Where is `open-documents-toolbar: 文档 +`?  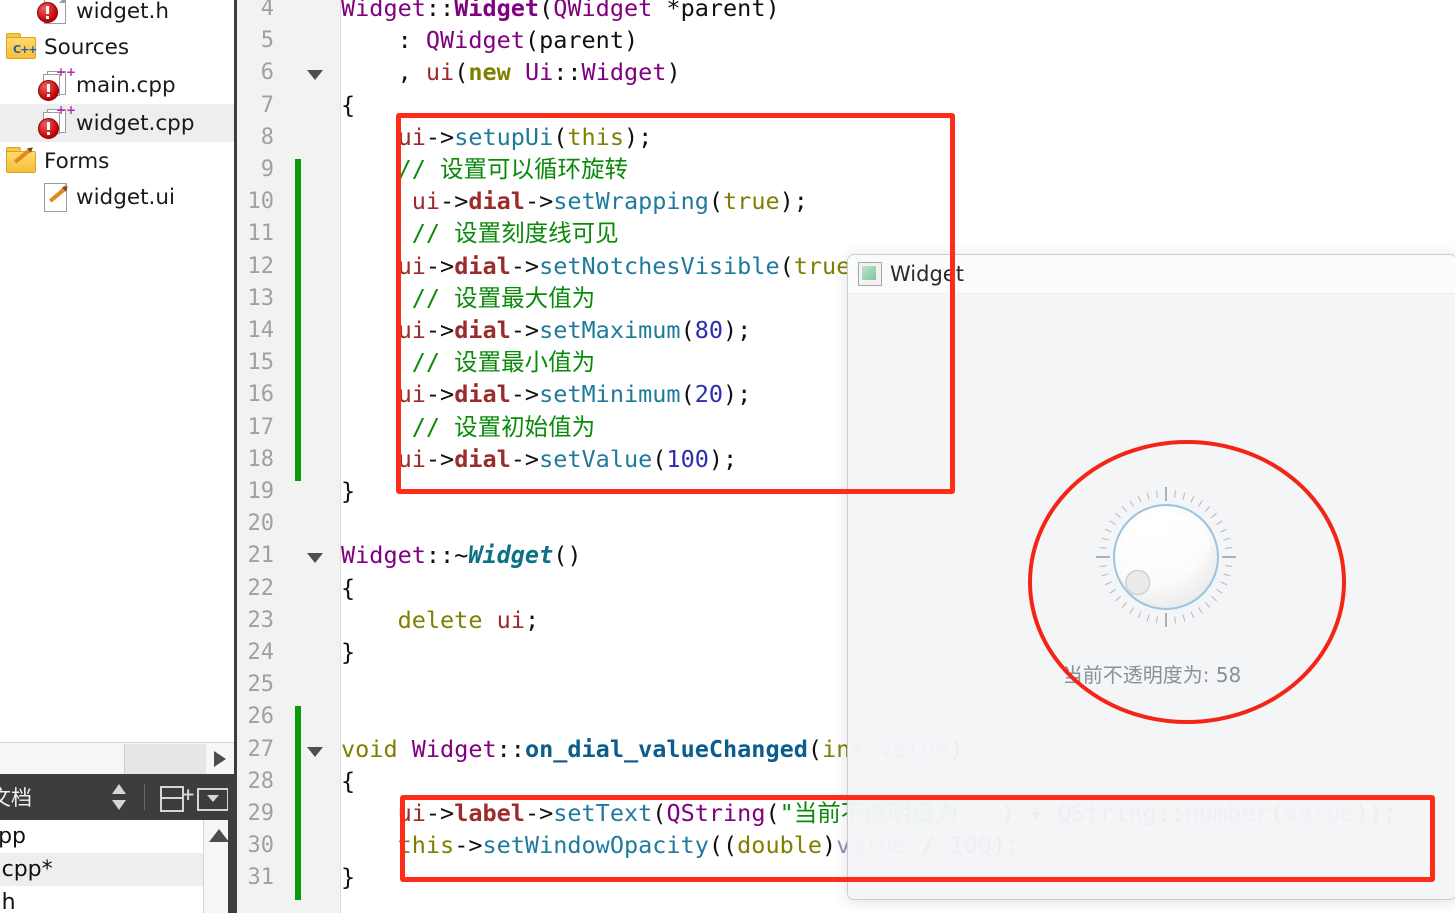 open-documents-toolbar: 文档 + is located at coordinates (117, 797).